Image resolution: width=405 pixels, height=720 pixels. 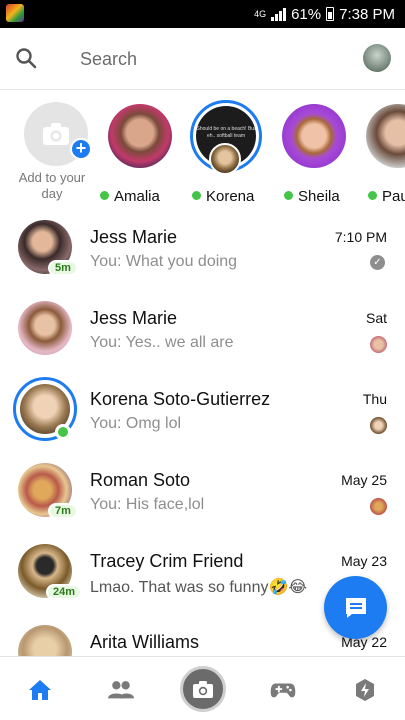 What do you see at coordinates (140, 480) in the screenshot?
I see `contact-name: Roman Soto` at bounding box center [140, 480].